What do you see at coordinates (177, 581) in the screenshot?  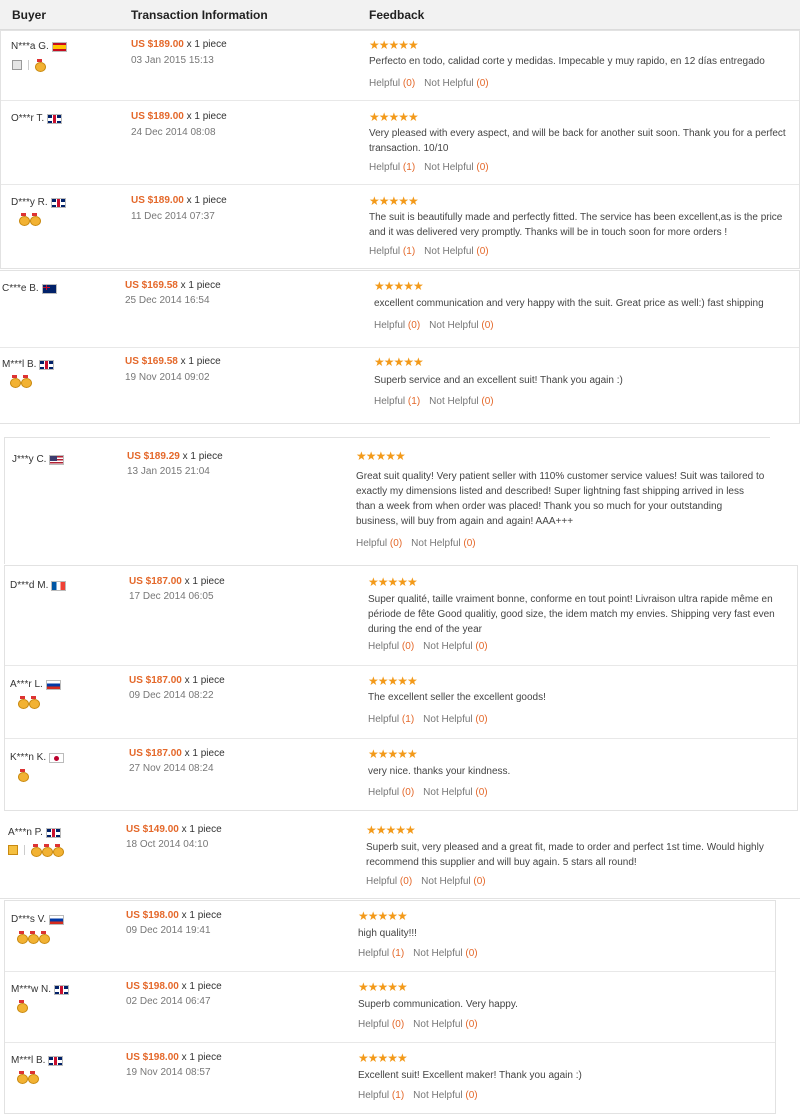 I see `price-line: US $187.00 x 1 piece` at bounding box center [177, 581].